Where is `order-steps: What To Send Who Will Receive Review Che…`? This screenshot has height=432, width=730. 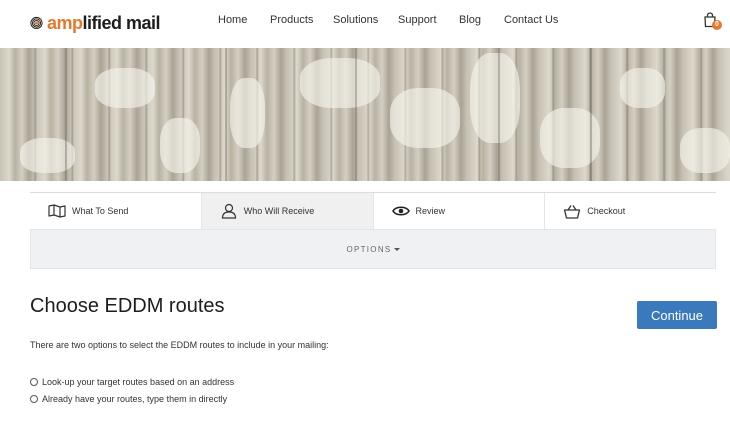
order-steps: What To Send Who Will Receive Review Che… is located at coordinates (373, 210).